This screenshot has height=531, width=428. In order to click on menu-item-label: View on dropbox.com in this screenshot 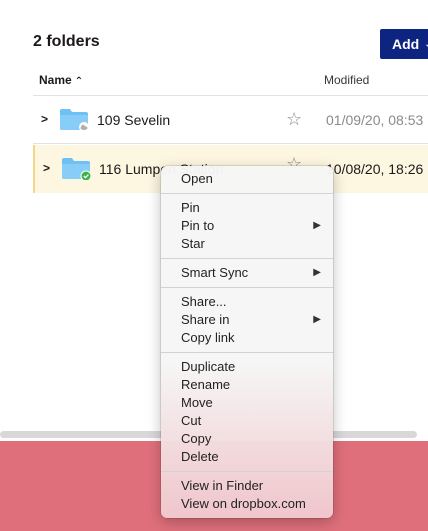, I will do `click(243, 503)`.